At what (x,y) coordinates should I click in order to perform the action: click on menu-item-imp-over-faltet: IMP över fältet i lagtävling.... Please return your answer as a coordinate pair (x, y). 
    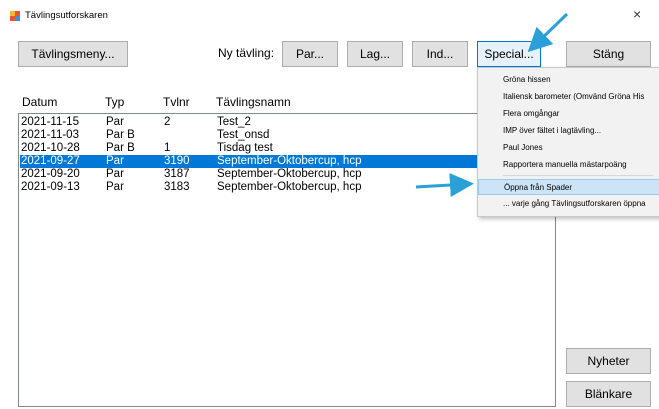
    Looking at the image, I should click on (568, 131).